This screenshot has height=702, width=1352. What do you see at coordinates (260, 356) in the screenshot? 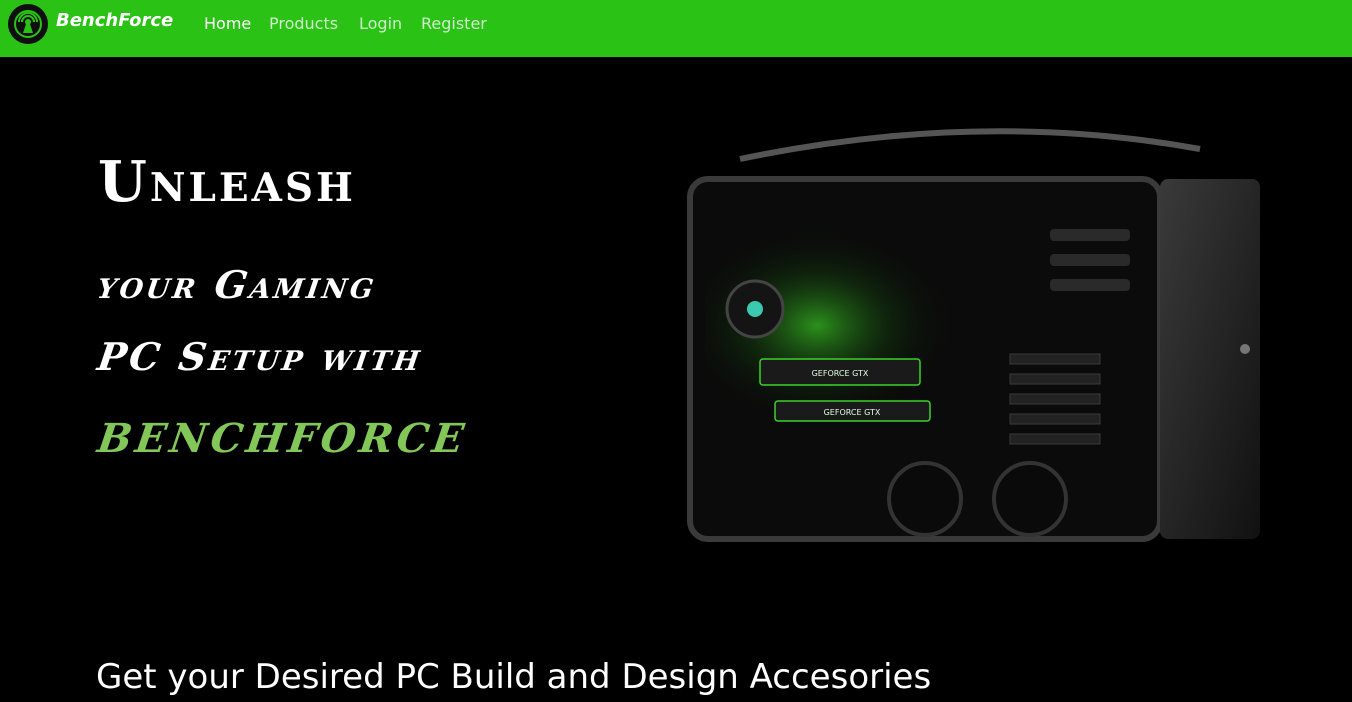
I see `hero-line-3: PC Setup with` at bounding box center [260, 356].